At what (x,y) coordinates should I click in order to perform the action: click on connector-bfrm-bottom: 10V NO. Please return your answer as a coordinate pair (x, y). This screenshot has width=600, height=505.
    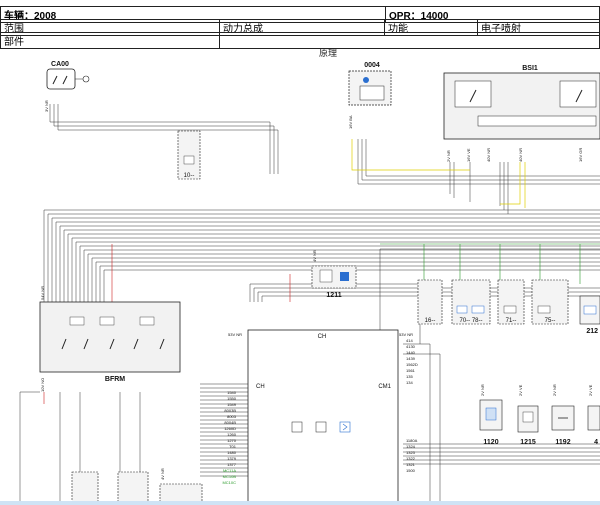
    Looking at the image, I should click on (42, 385).